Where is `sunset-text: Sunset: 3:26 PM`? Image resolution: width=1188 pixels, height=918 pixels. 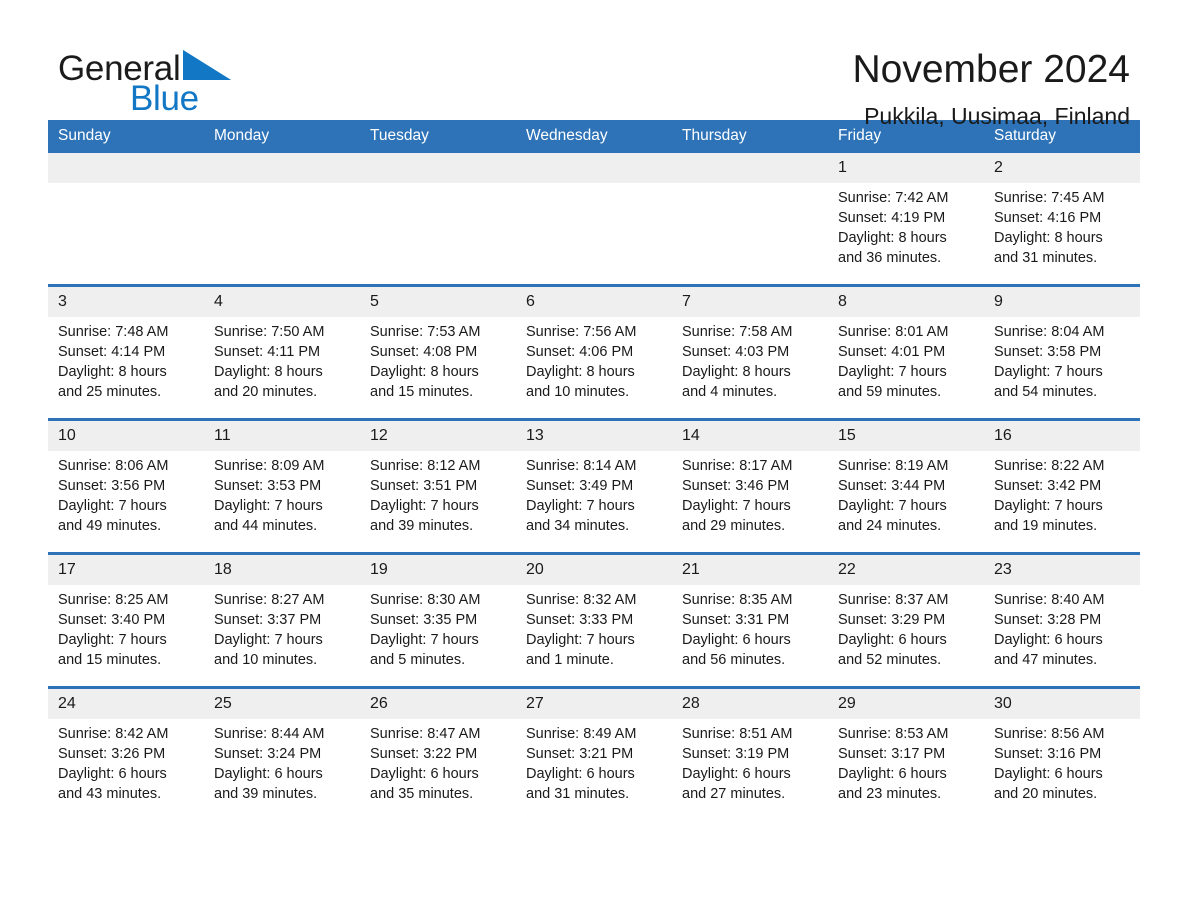 sunset-text: Sunset: 3:26 PM is located at coordinates (112, 754).